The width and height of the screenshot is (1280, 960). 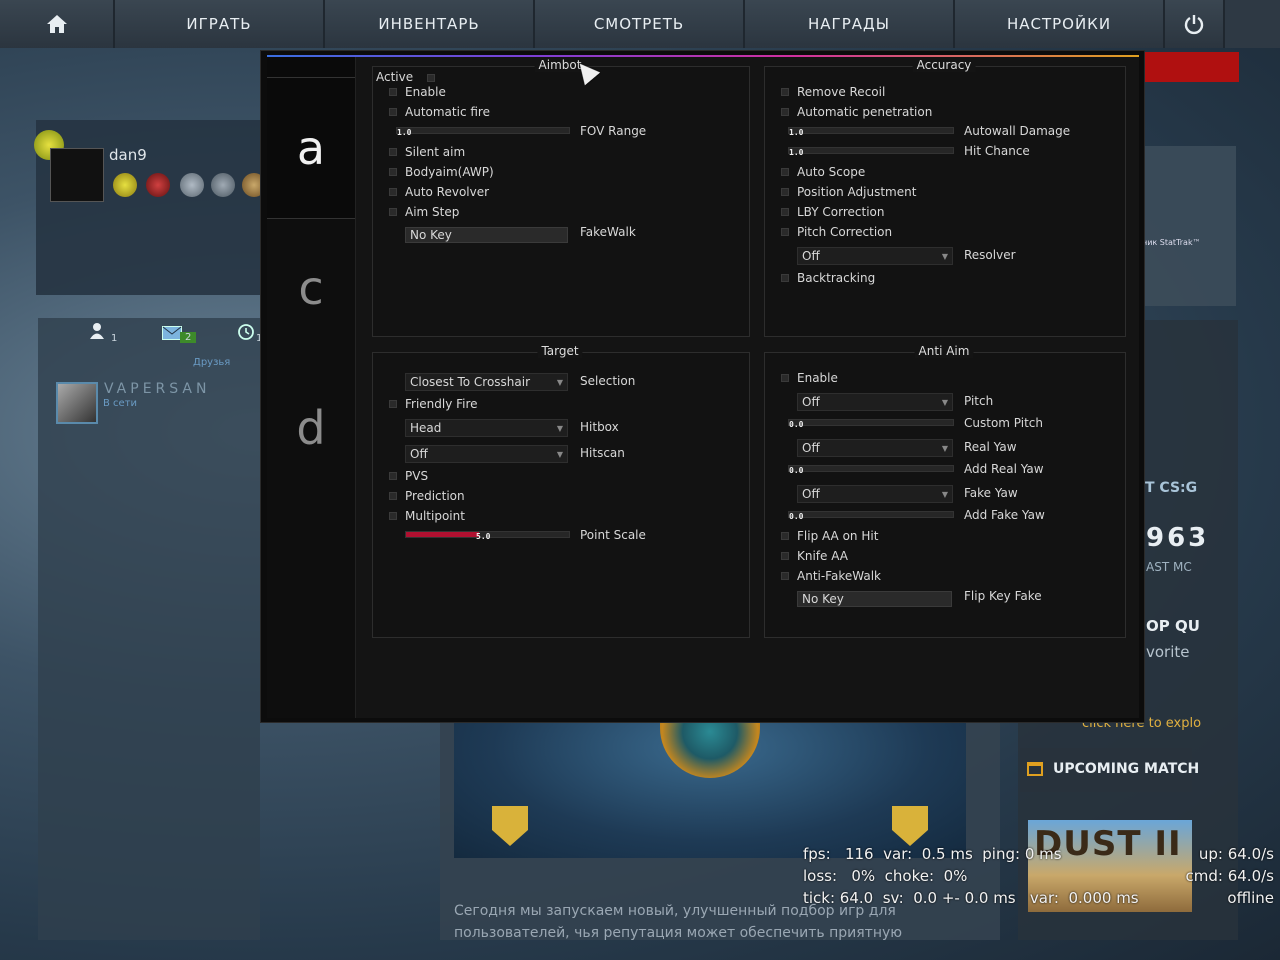 I want to click on number-fragment: 963, so click(x=1178, y=538).